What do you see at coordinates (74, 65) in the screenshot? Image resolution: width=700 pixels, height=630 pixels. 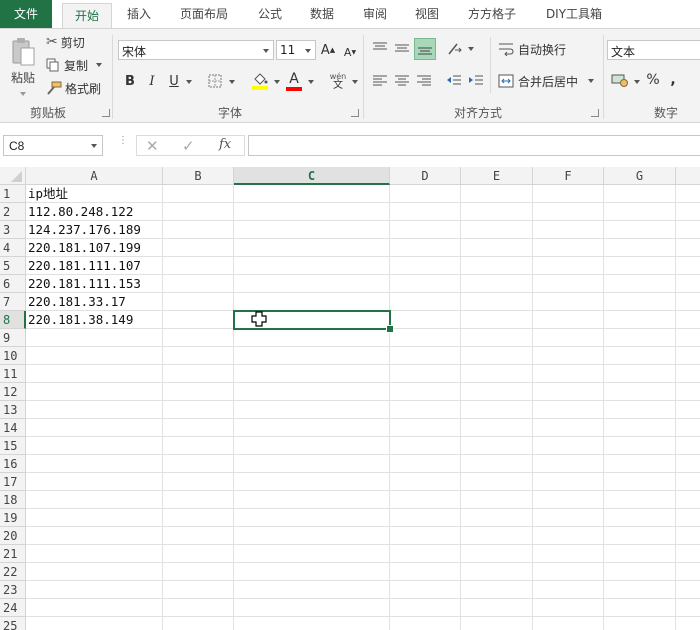 I see `copy-button: 复制` at bounding box center [74, 65].